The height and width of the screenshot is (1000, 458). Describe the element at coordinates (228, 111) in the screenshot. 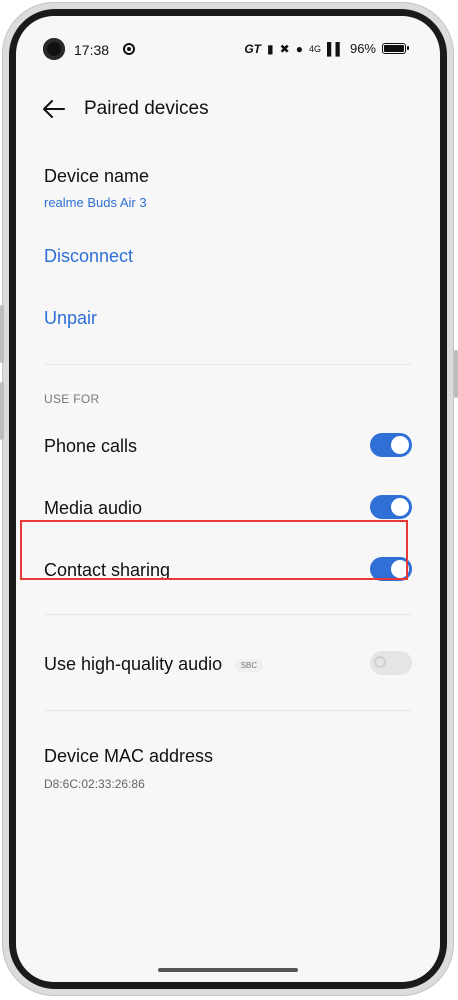

I see `app-bar: Paired devices` at that location.